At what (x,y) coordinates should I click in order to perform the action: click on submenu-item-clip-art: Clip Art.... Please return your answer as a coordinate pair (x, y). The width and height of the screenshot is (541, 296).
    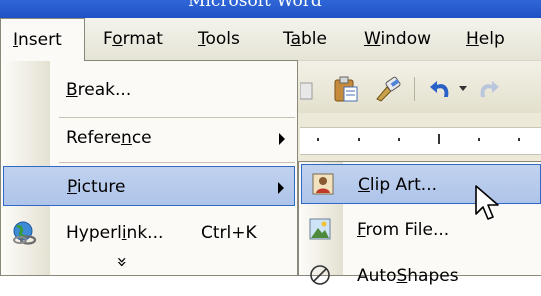
    Looking at the image, I should click on (421, 184).